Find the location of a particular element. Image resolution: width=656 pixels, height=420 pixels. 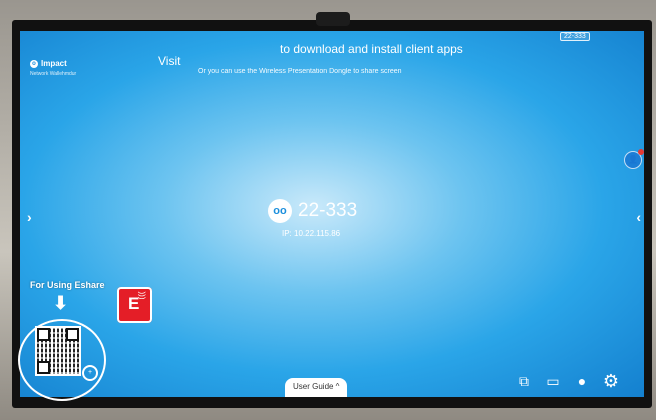

user-notification-button: 👤 is located at coordinates (634, 159).